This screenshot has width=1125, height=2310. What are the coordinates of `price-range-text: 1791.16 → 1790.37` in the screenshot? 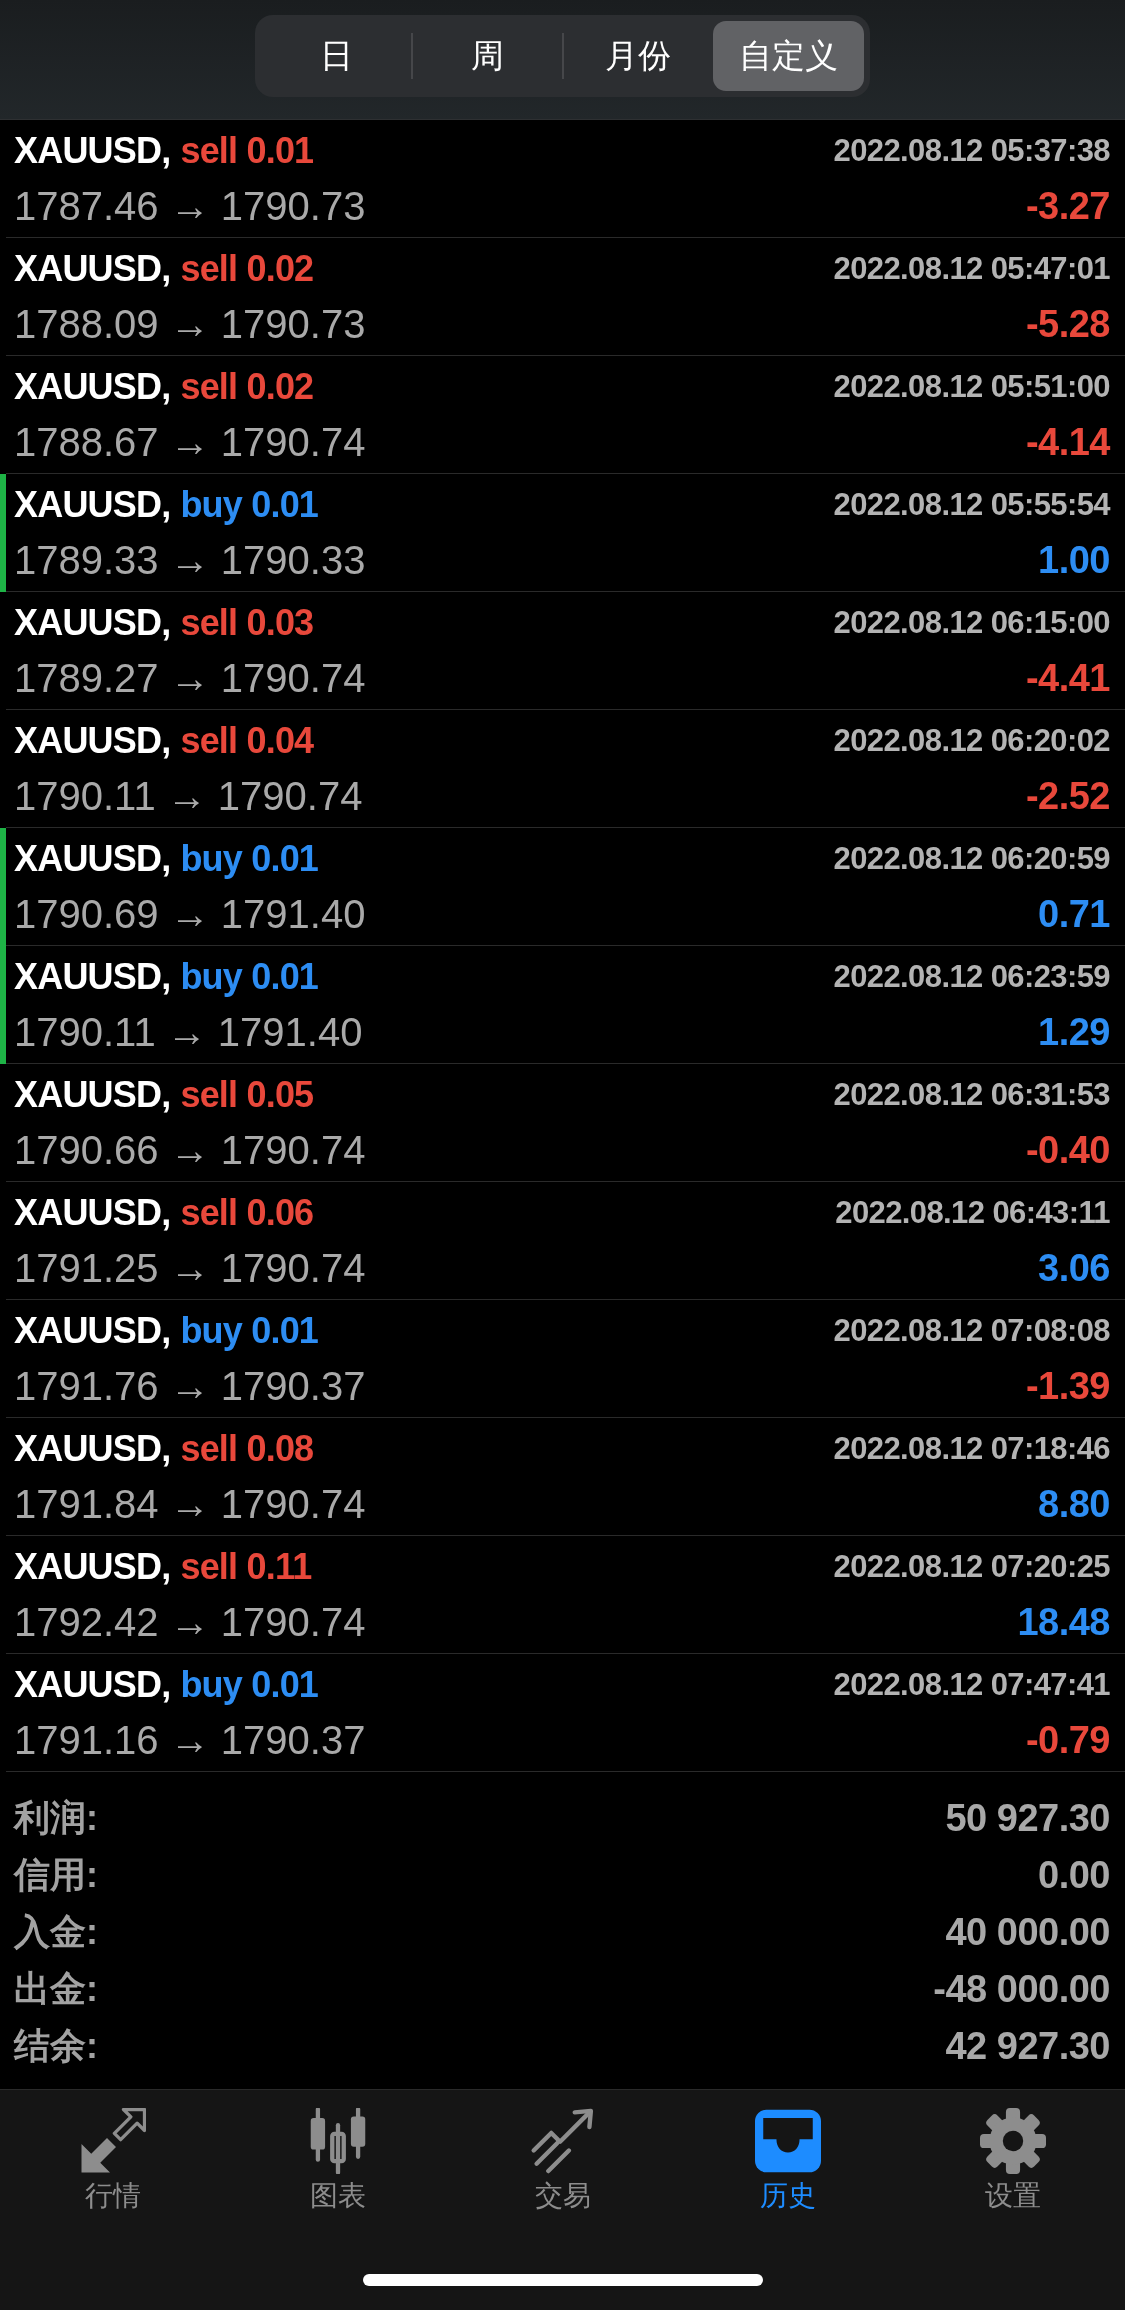 It's located at (190, 1740).